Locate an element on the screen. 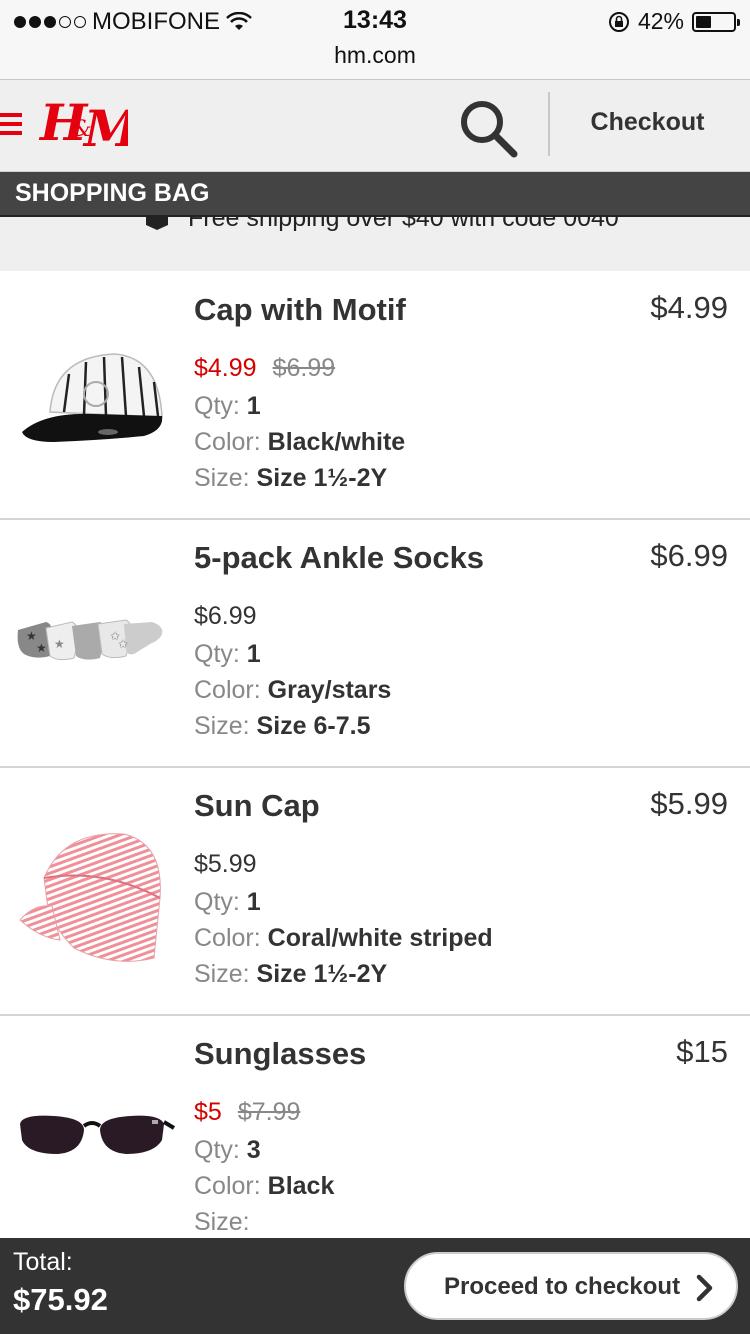 The height and width of the screenshot is (1334, 750). ankle-socks-image: ★★ ★✩ ✩ is located at coordinates (96, 645).